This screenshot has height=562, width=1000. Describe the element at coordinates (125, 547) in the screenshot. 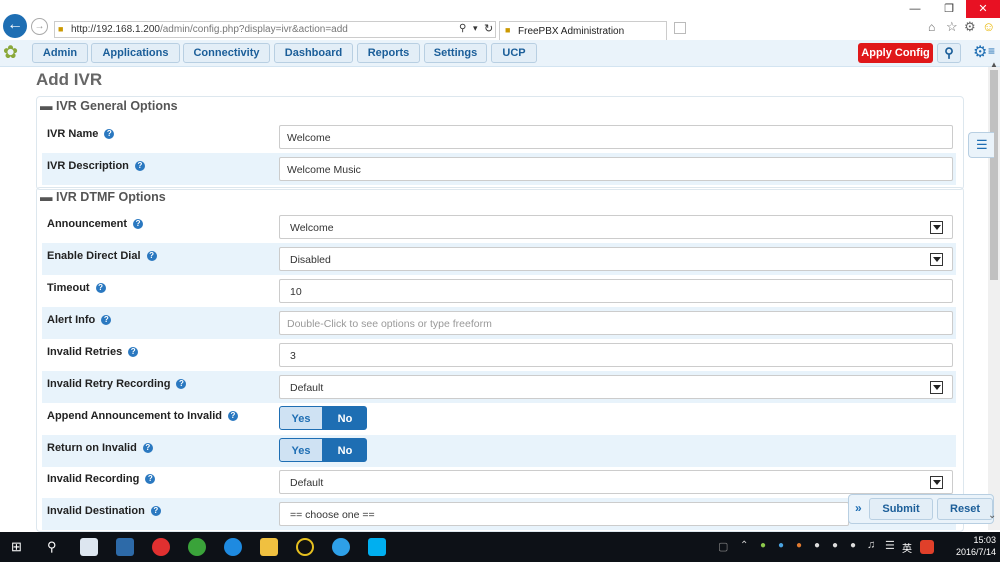

I see `network-app-icon` at that location.